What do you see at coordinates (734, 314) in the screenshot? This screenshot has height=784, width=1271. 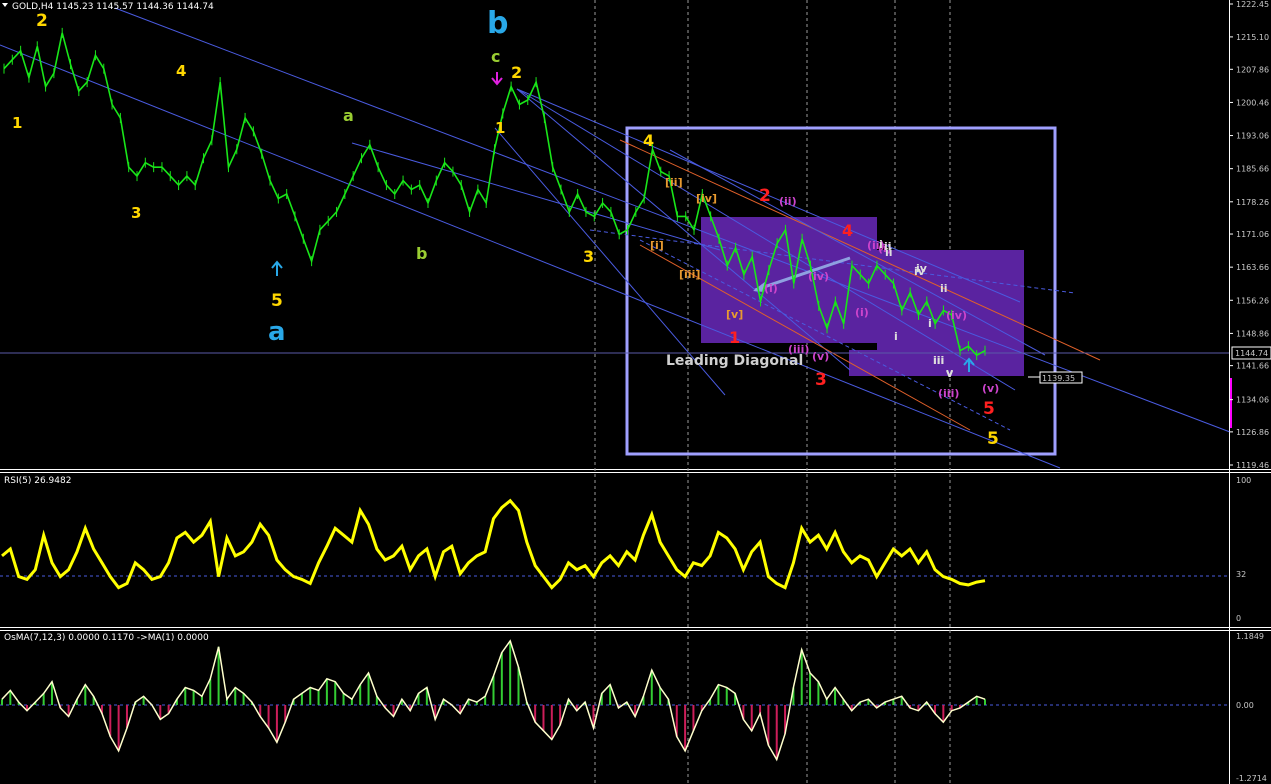 I see `wave-label: [v]` at bounding box center [734, 314].